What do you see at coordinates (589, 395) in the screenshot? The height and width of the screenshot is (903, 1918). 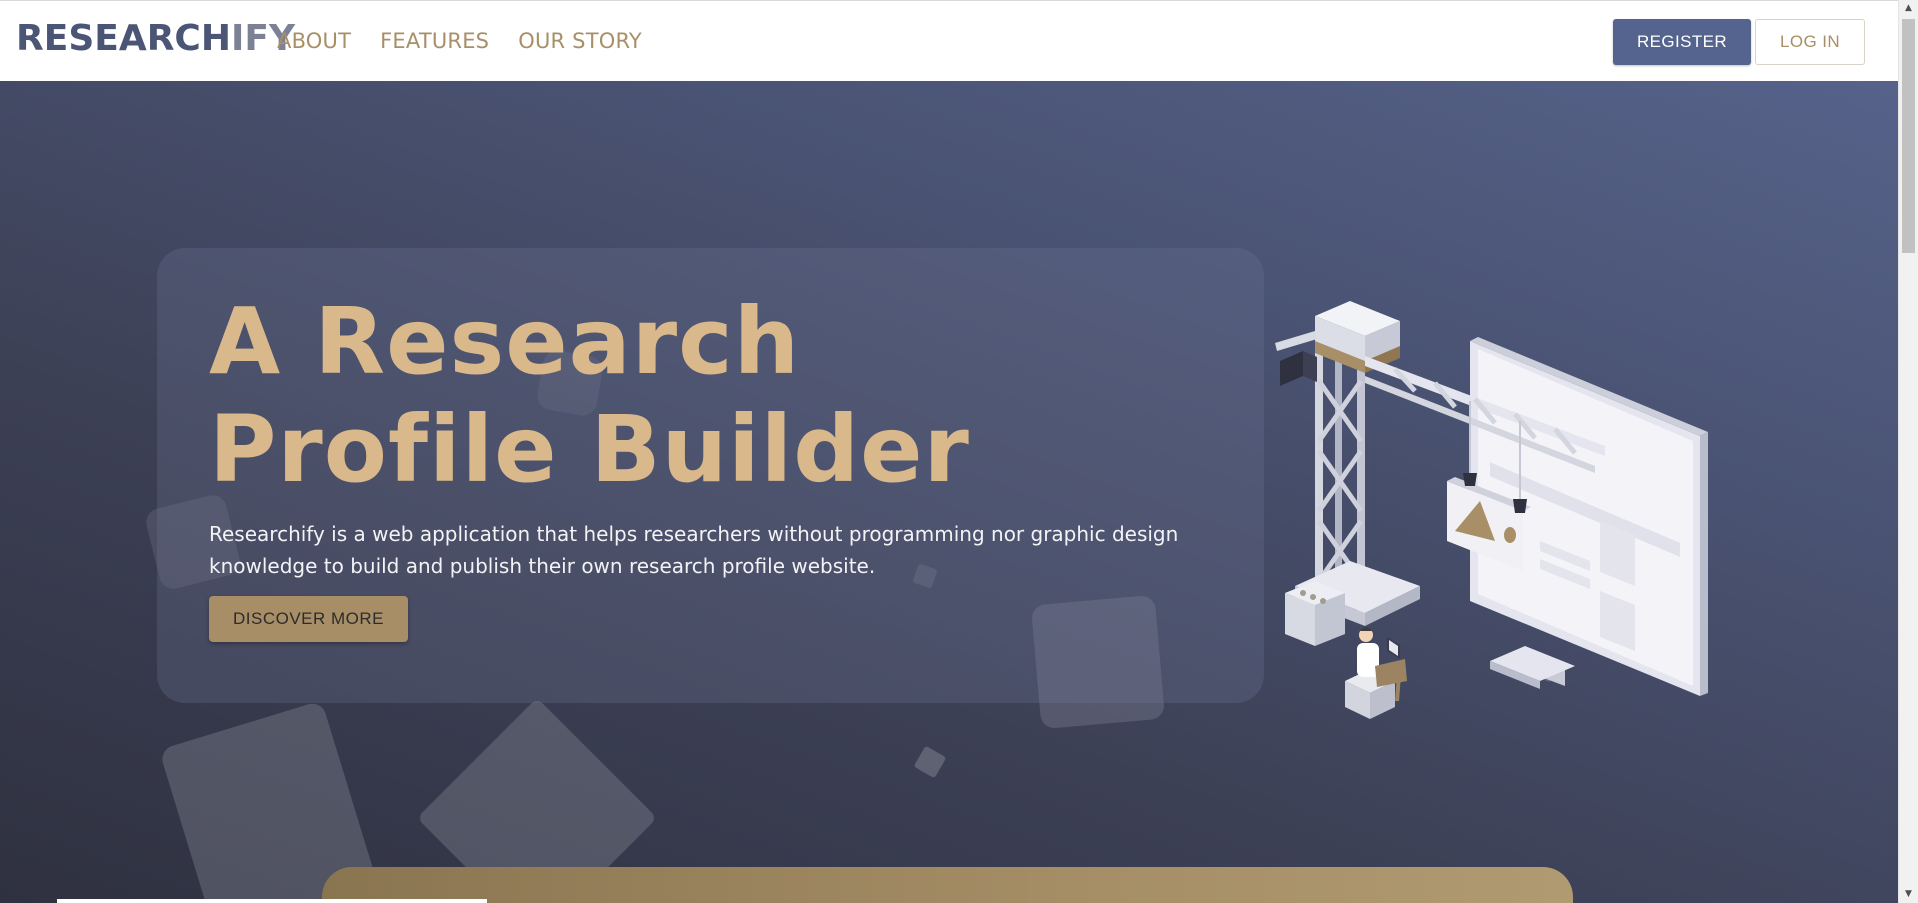 I see `hero-title: A Research Profile Builder` at bounding box center [589, 395].